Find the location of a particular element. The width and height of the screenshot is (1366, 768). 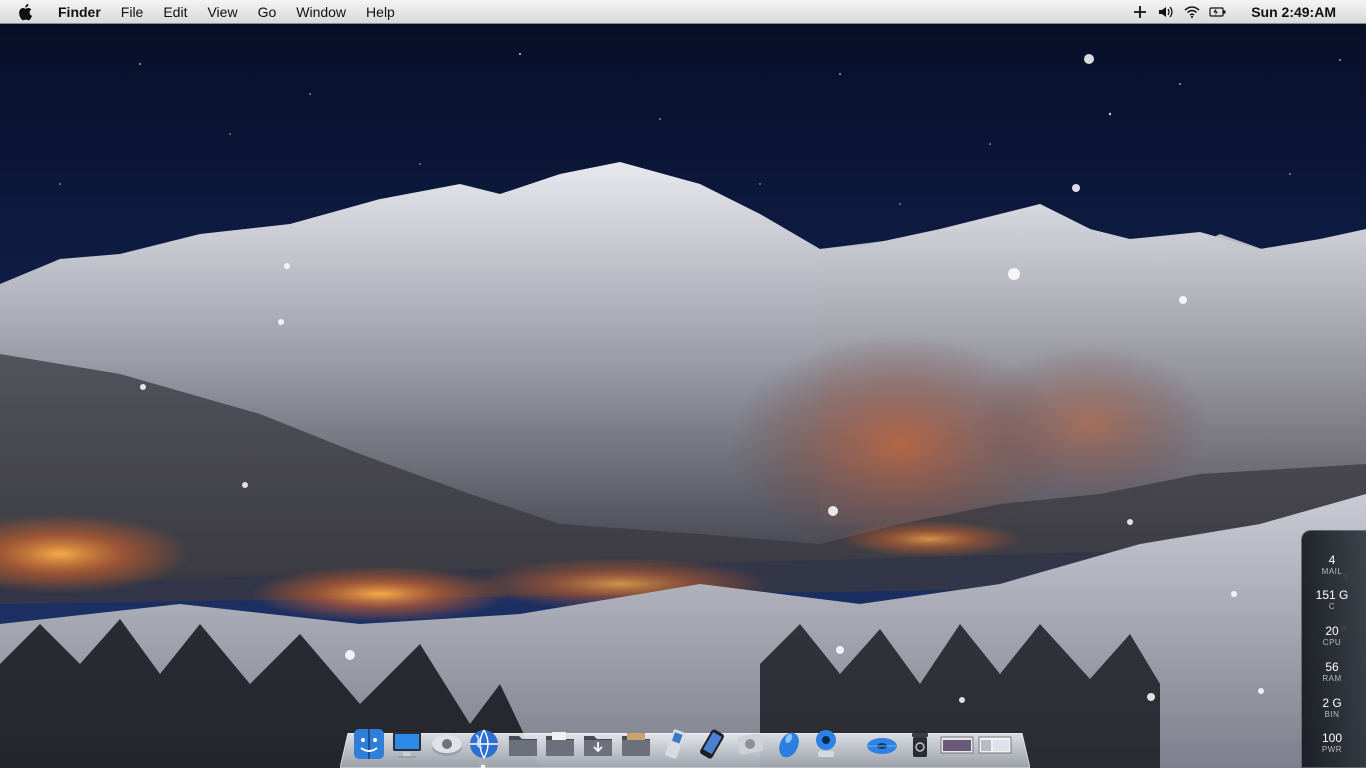

menu-go: Go is located at coordinates (267, 12).